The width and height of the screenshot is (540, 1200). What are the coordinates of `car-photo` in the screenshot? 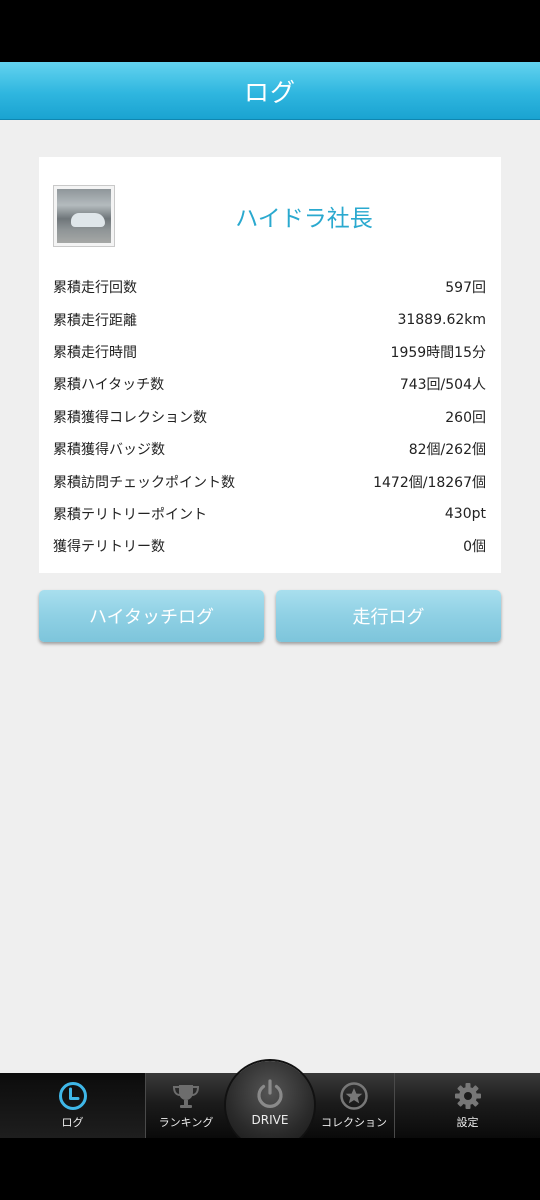 It's located at (84, 216).